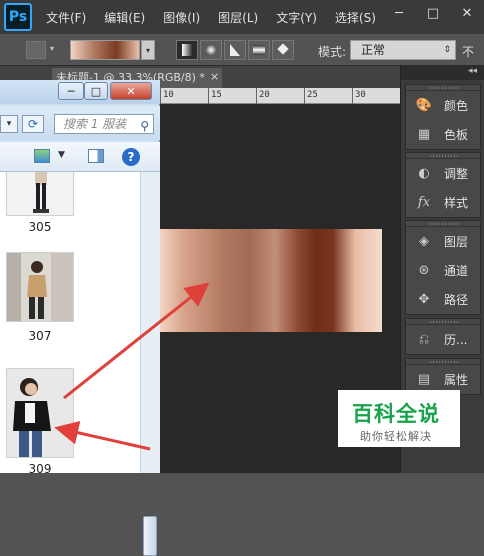 The image size is (484, 556). I want to click on ruler-label: 30, so click(360, 95).